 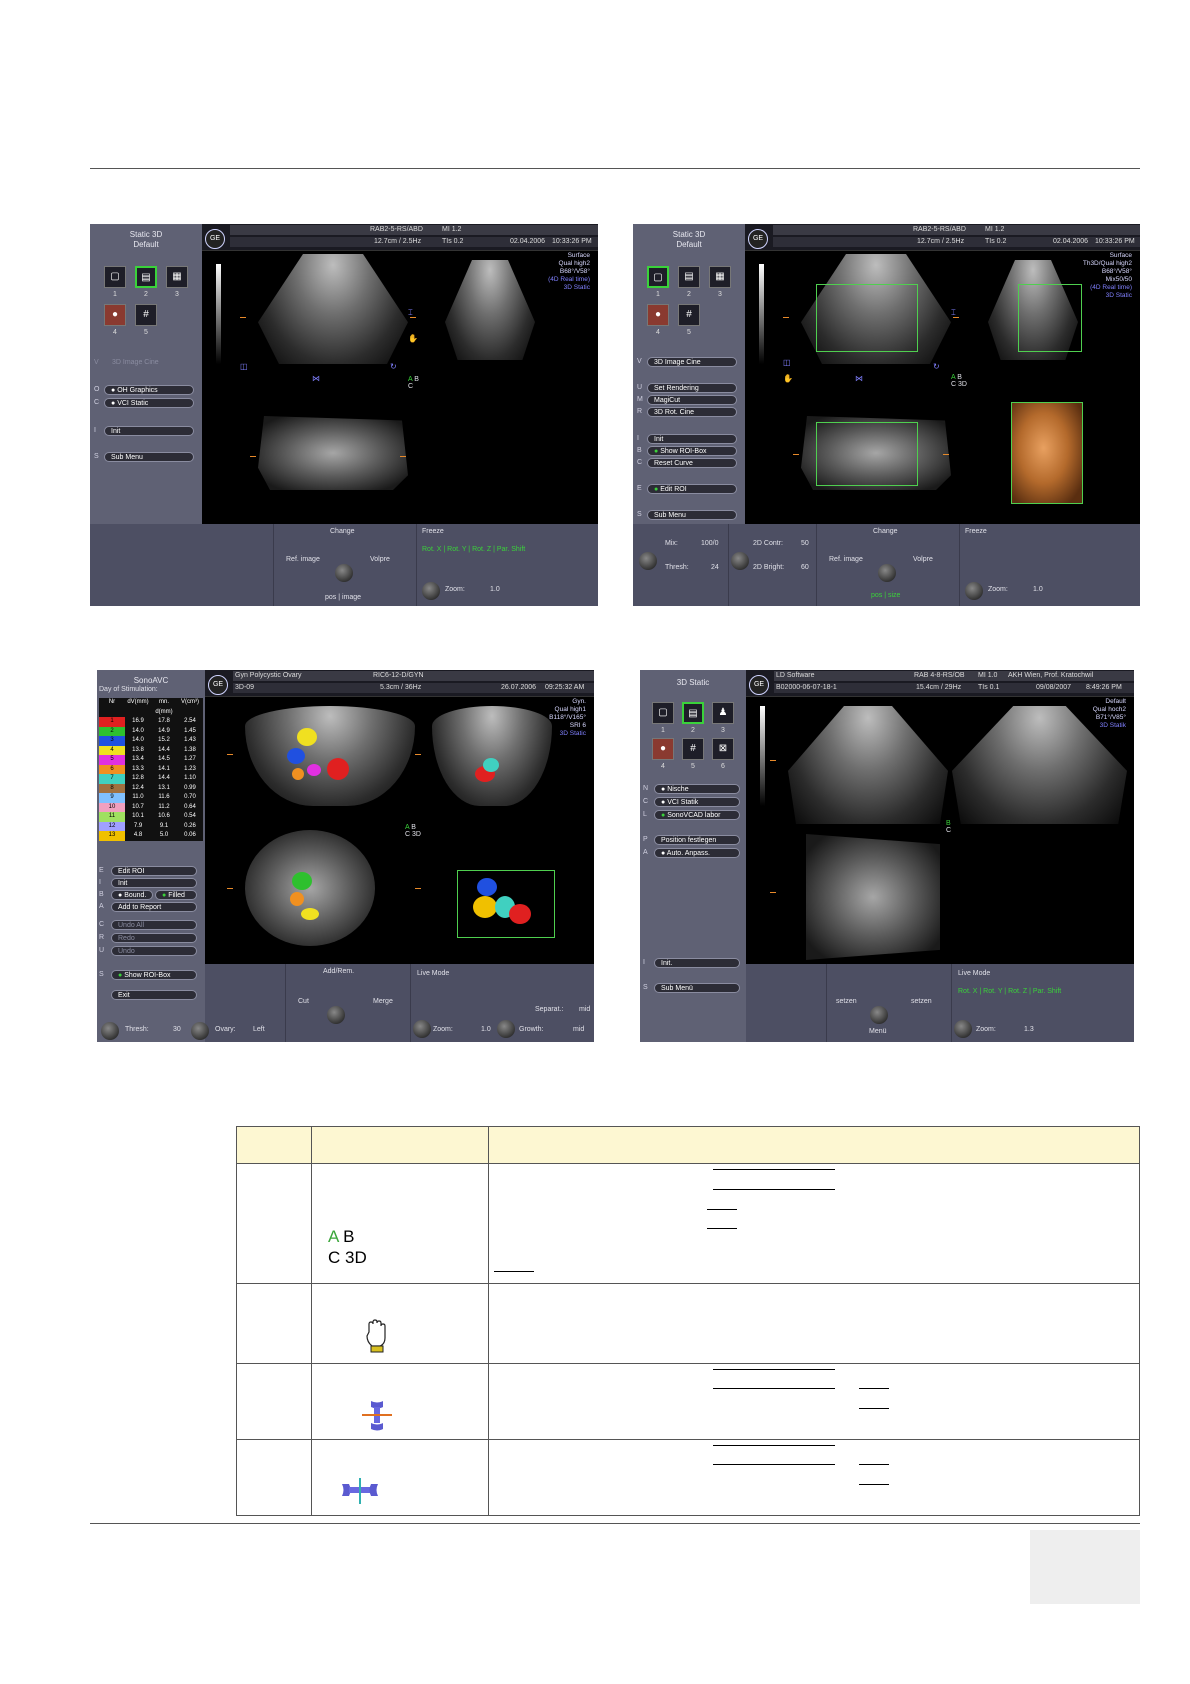 What do you see at coordinates (101, 974) in the screenshot?
I see `menu-key: S` at bounding box center [101, 974].